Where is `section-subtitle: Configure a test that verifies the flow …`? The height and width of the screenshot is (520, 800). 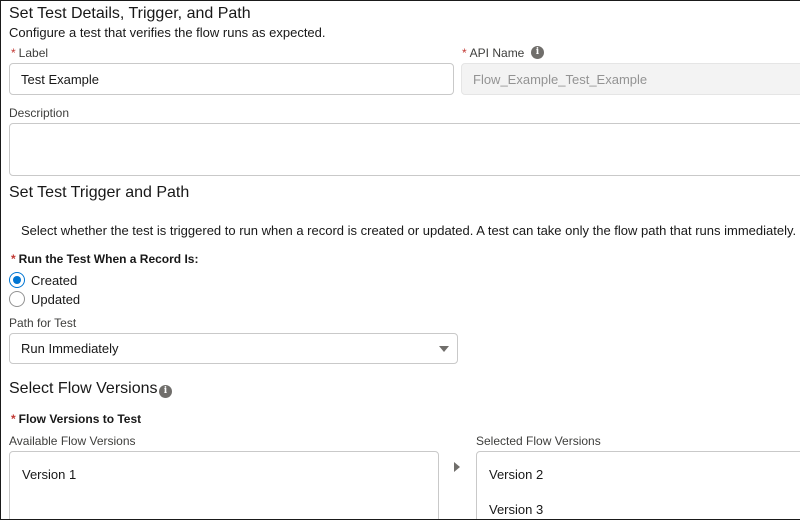
section-subtitle: Configure a test that verifies the flow … is located at coordinates (167, 32).